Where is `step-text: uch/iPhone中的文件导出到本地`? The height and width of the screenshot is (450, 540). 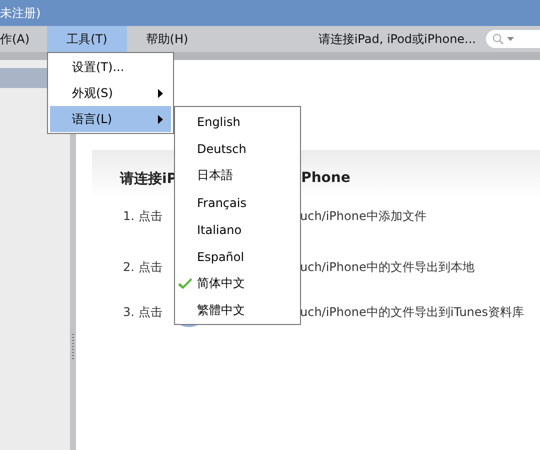
step-text: uch/iPhone中的文件导出到本地 is located at coordinates (387, 267).